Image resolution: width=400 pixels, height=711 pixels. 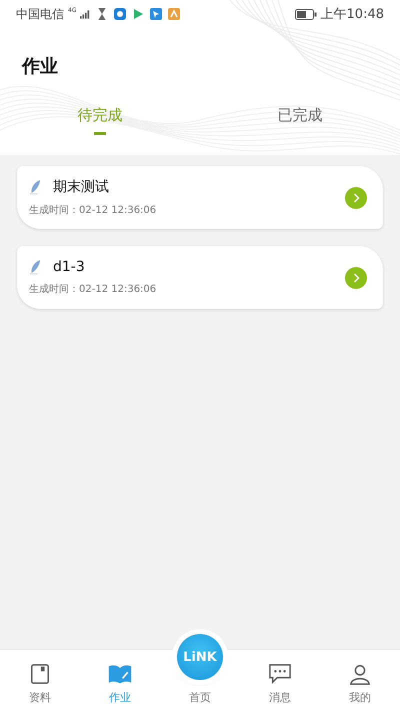 I want to click on nav-item: LiNK 首页, so click(x=200, y=667).